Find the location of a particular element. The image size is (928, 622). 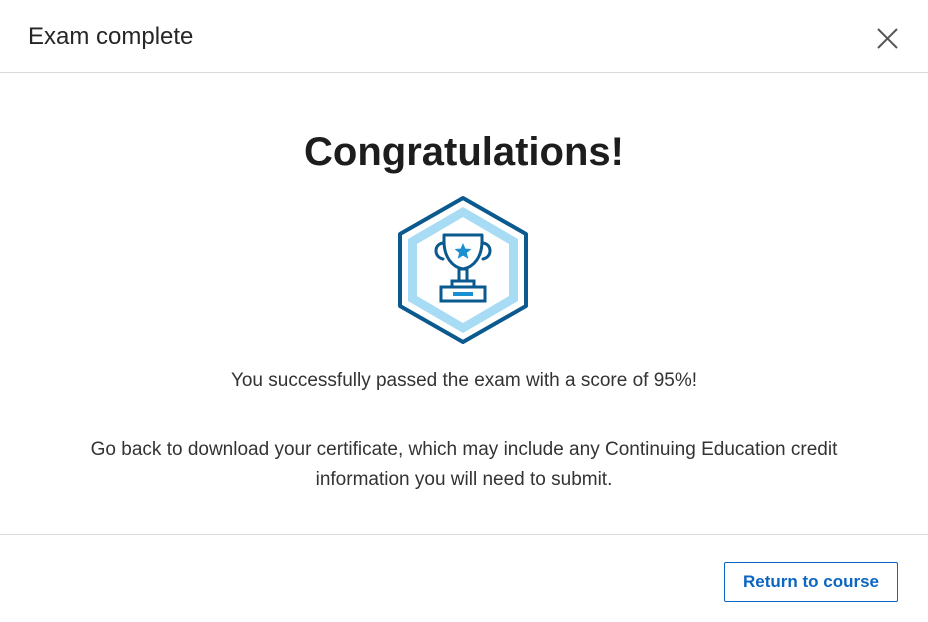

close-icon is located at coordinates (887, 38).